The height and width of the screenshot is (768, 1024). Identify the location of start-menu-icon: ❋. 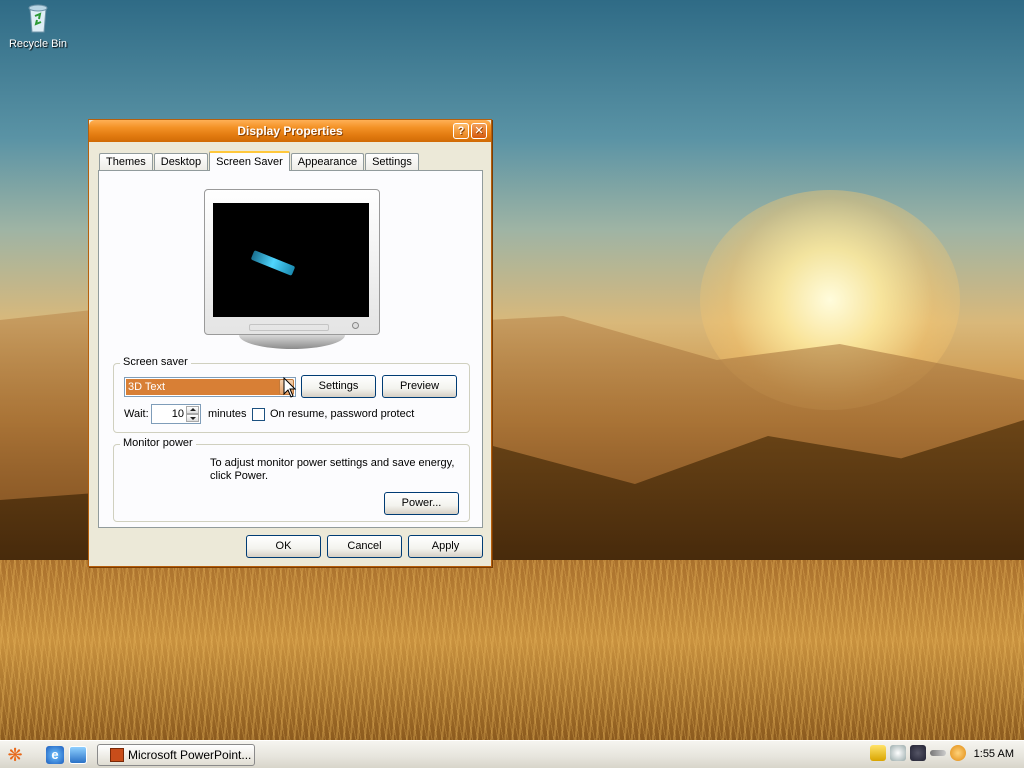
(15, 755).